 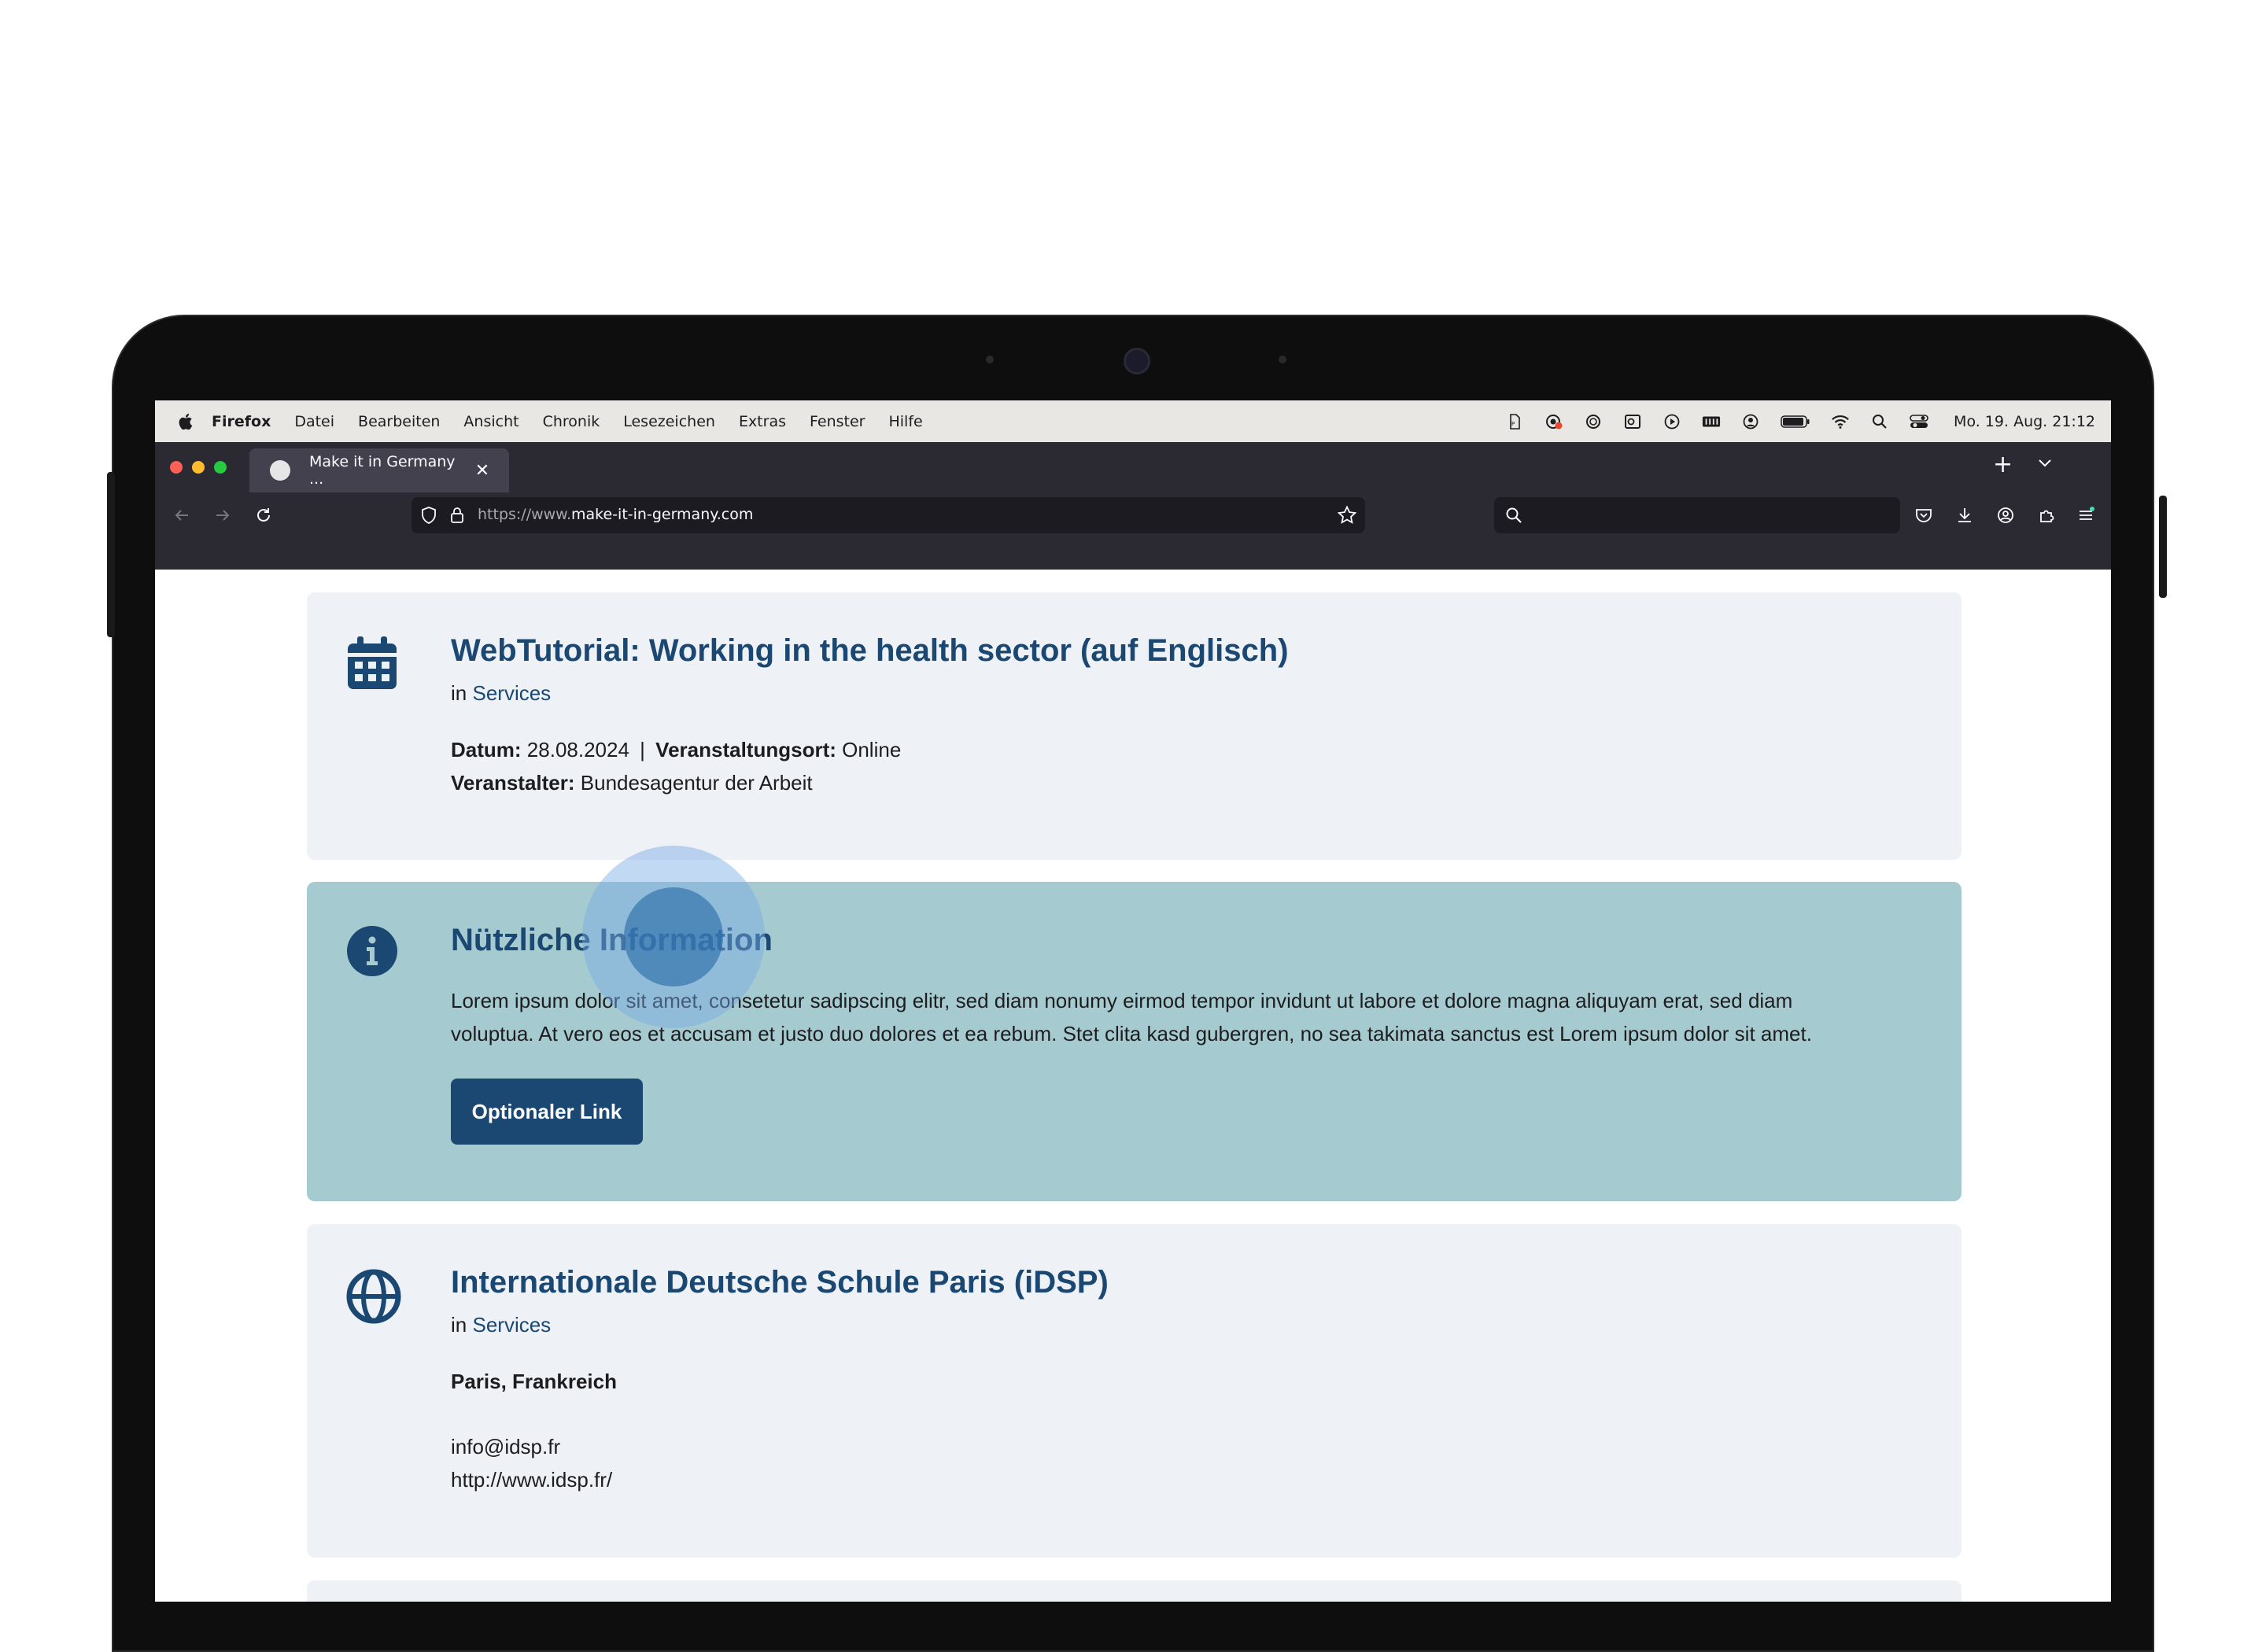 I want to click on venue-label: Veranstaltungsort:, so click(x=745, y=749).